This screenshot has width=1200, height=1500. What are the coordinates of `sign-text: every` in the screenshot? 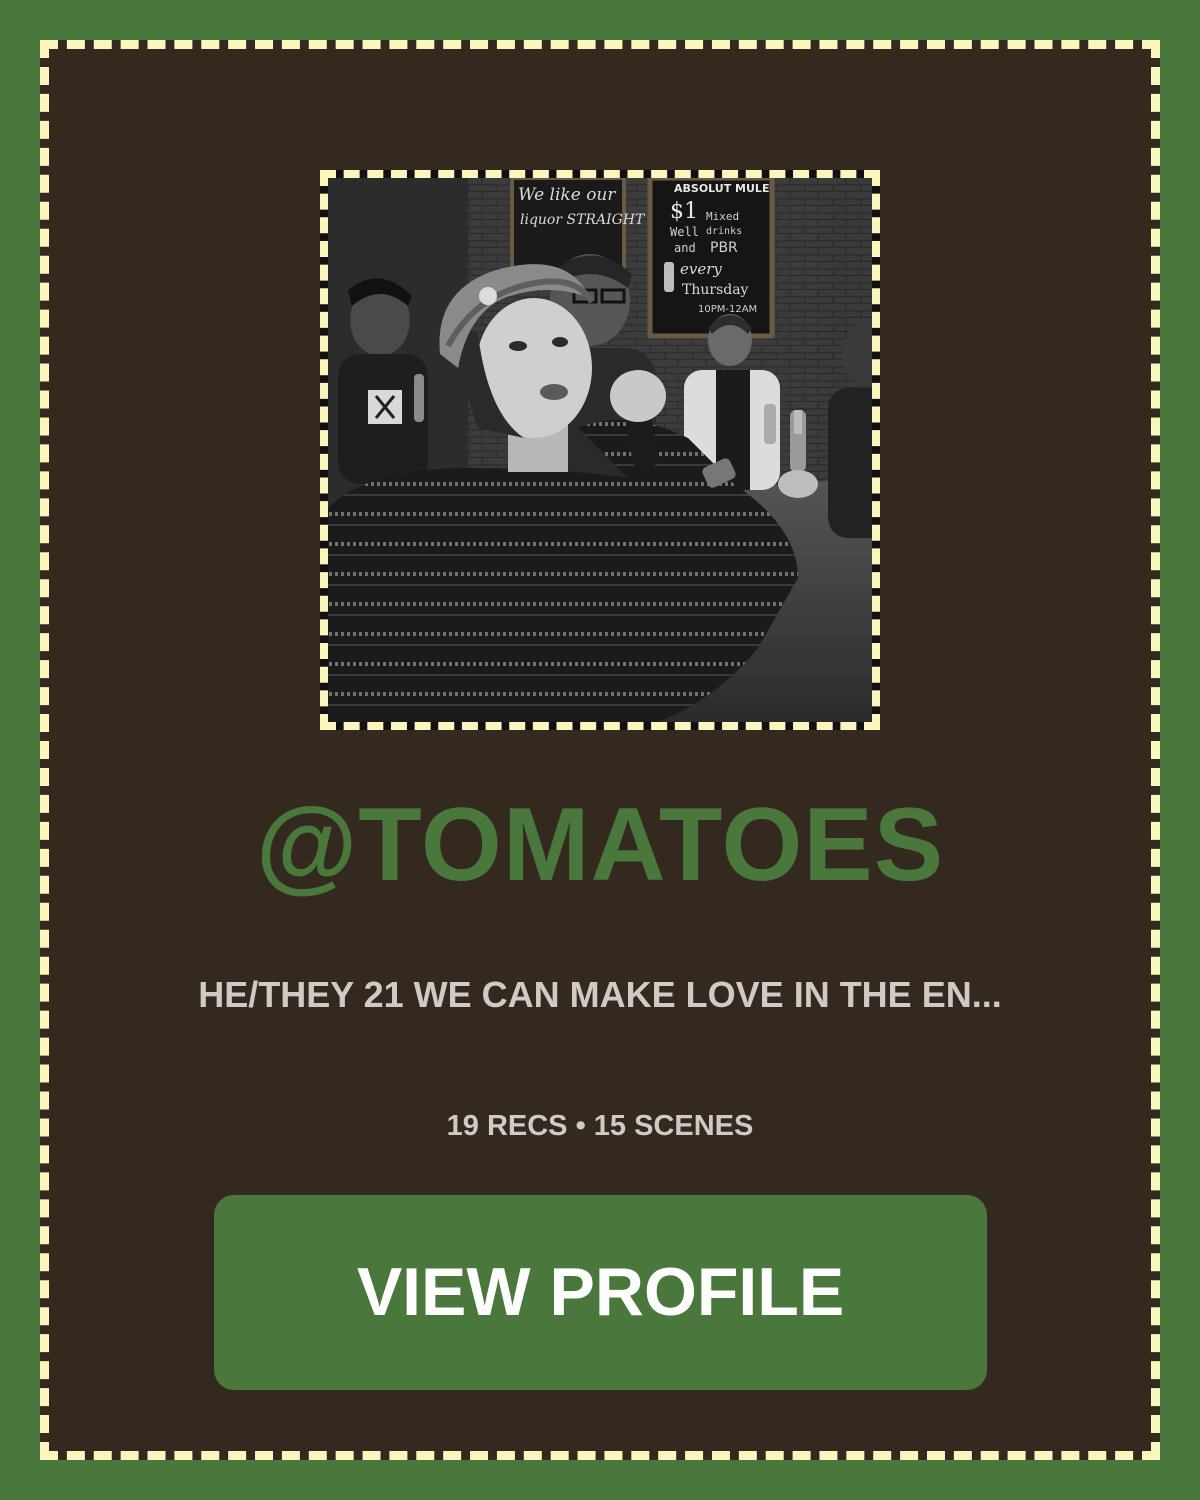 It's located at (701, 269).